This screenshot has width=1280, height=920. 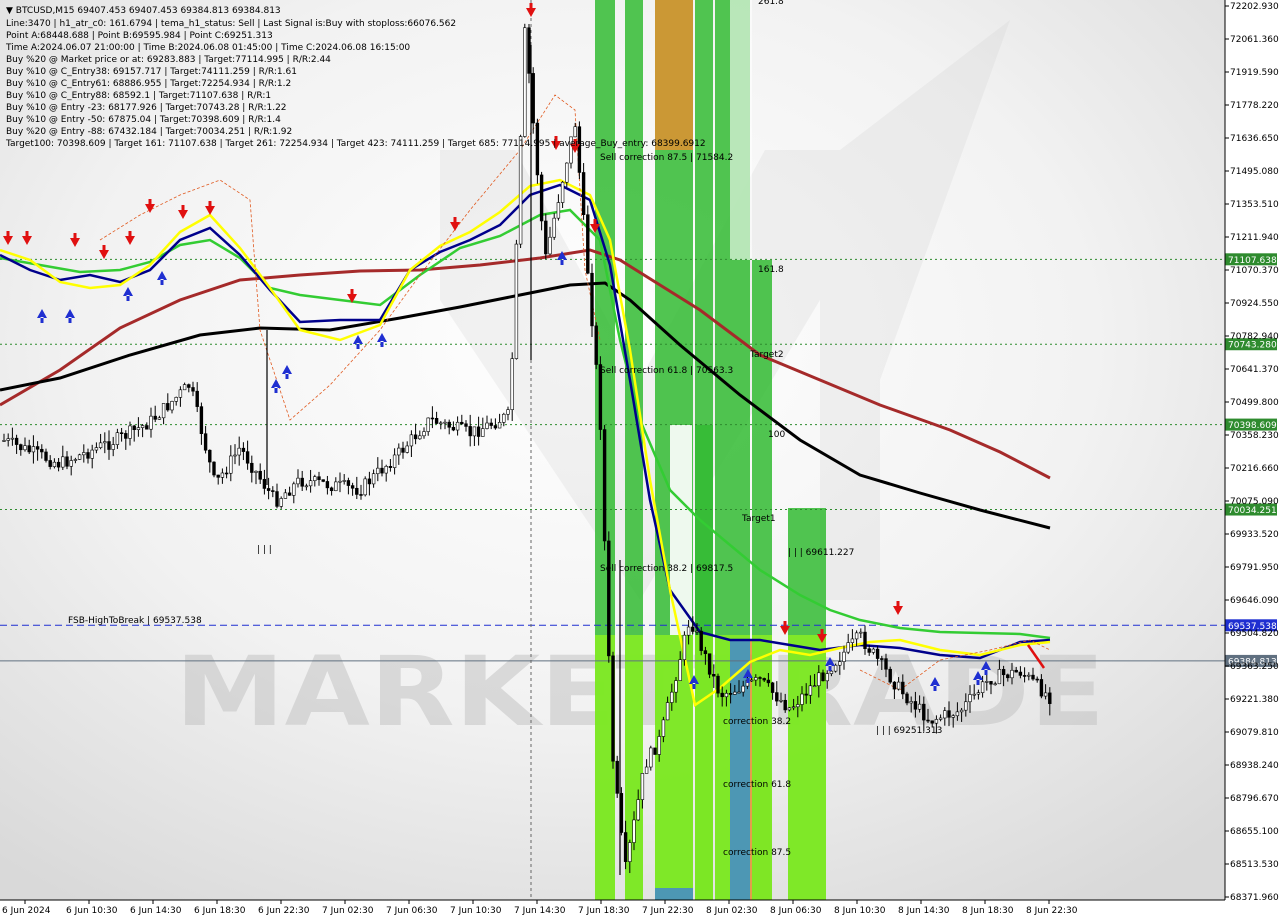 I want to click on y-tick-label: 68371.960, so click(x=1254, y=898).